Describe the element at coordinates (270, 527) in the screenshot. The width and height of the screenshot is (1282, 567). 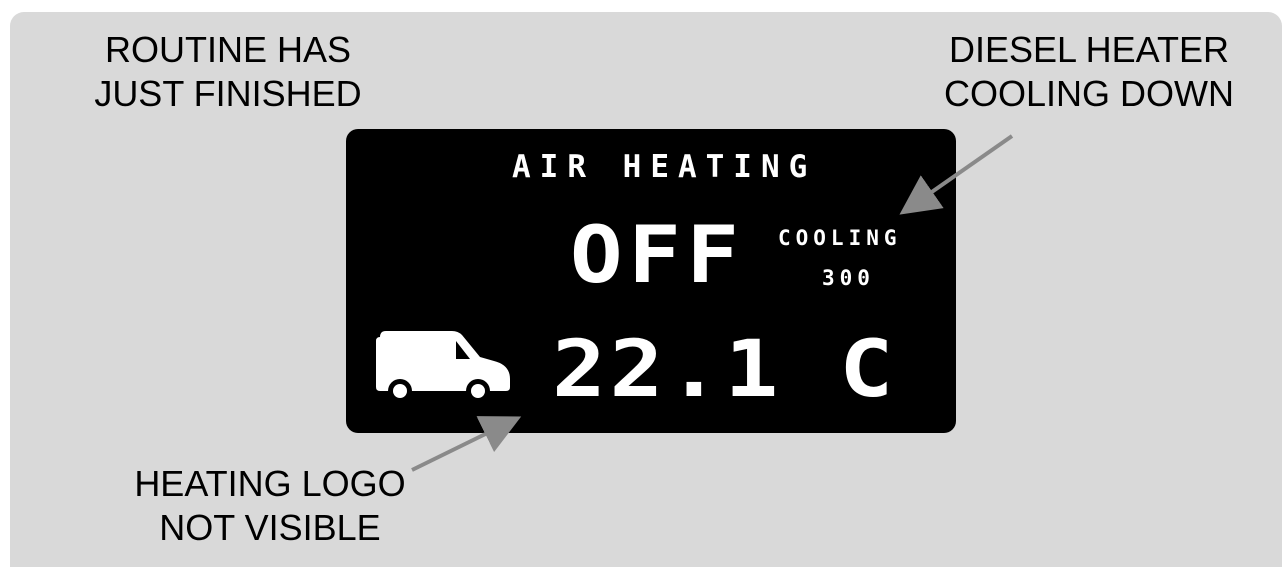
I see `callout-logo-line2: NOT VISIBLE` at that location.